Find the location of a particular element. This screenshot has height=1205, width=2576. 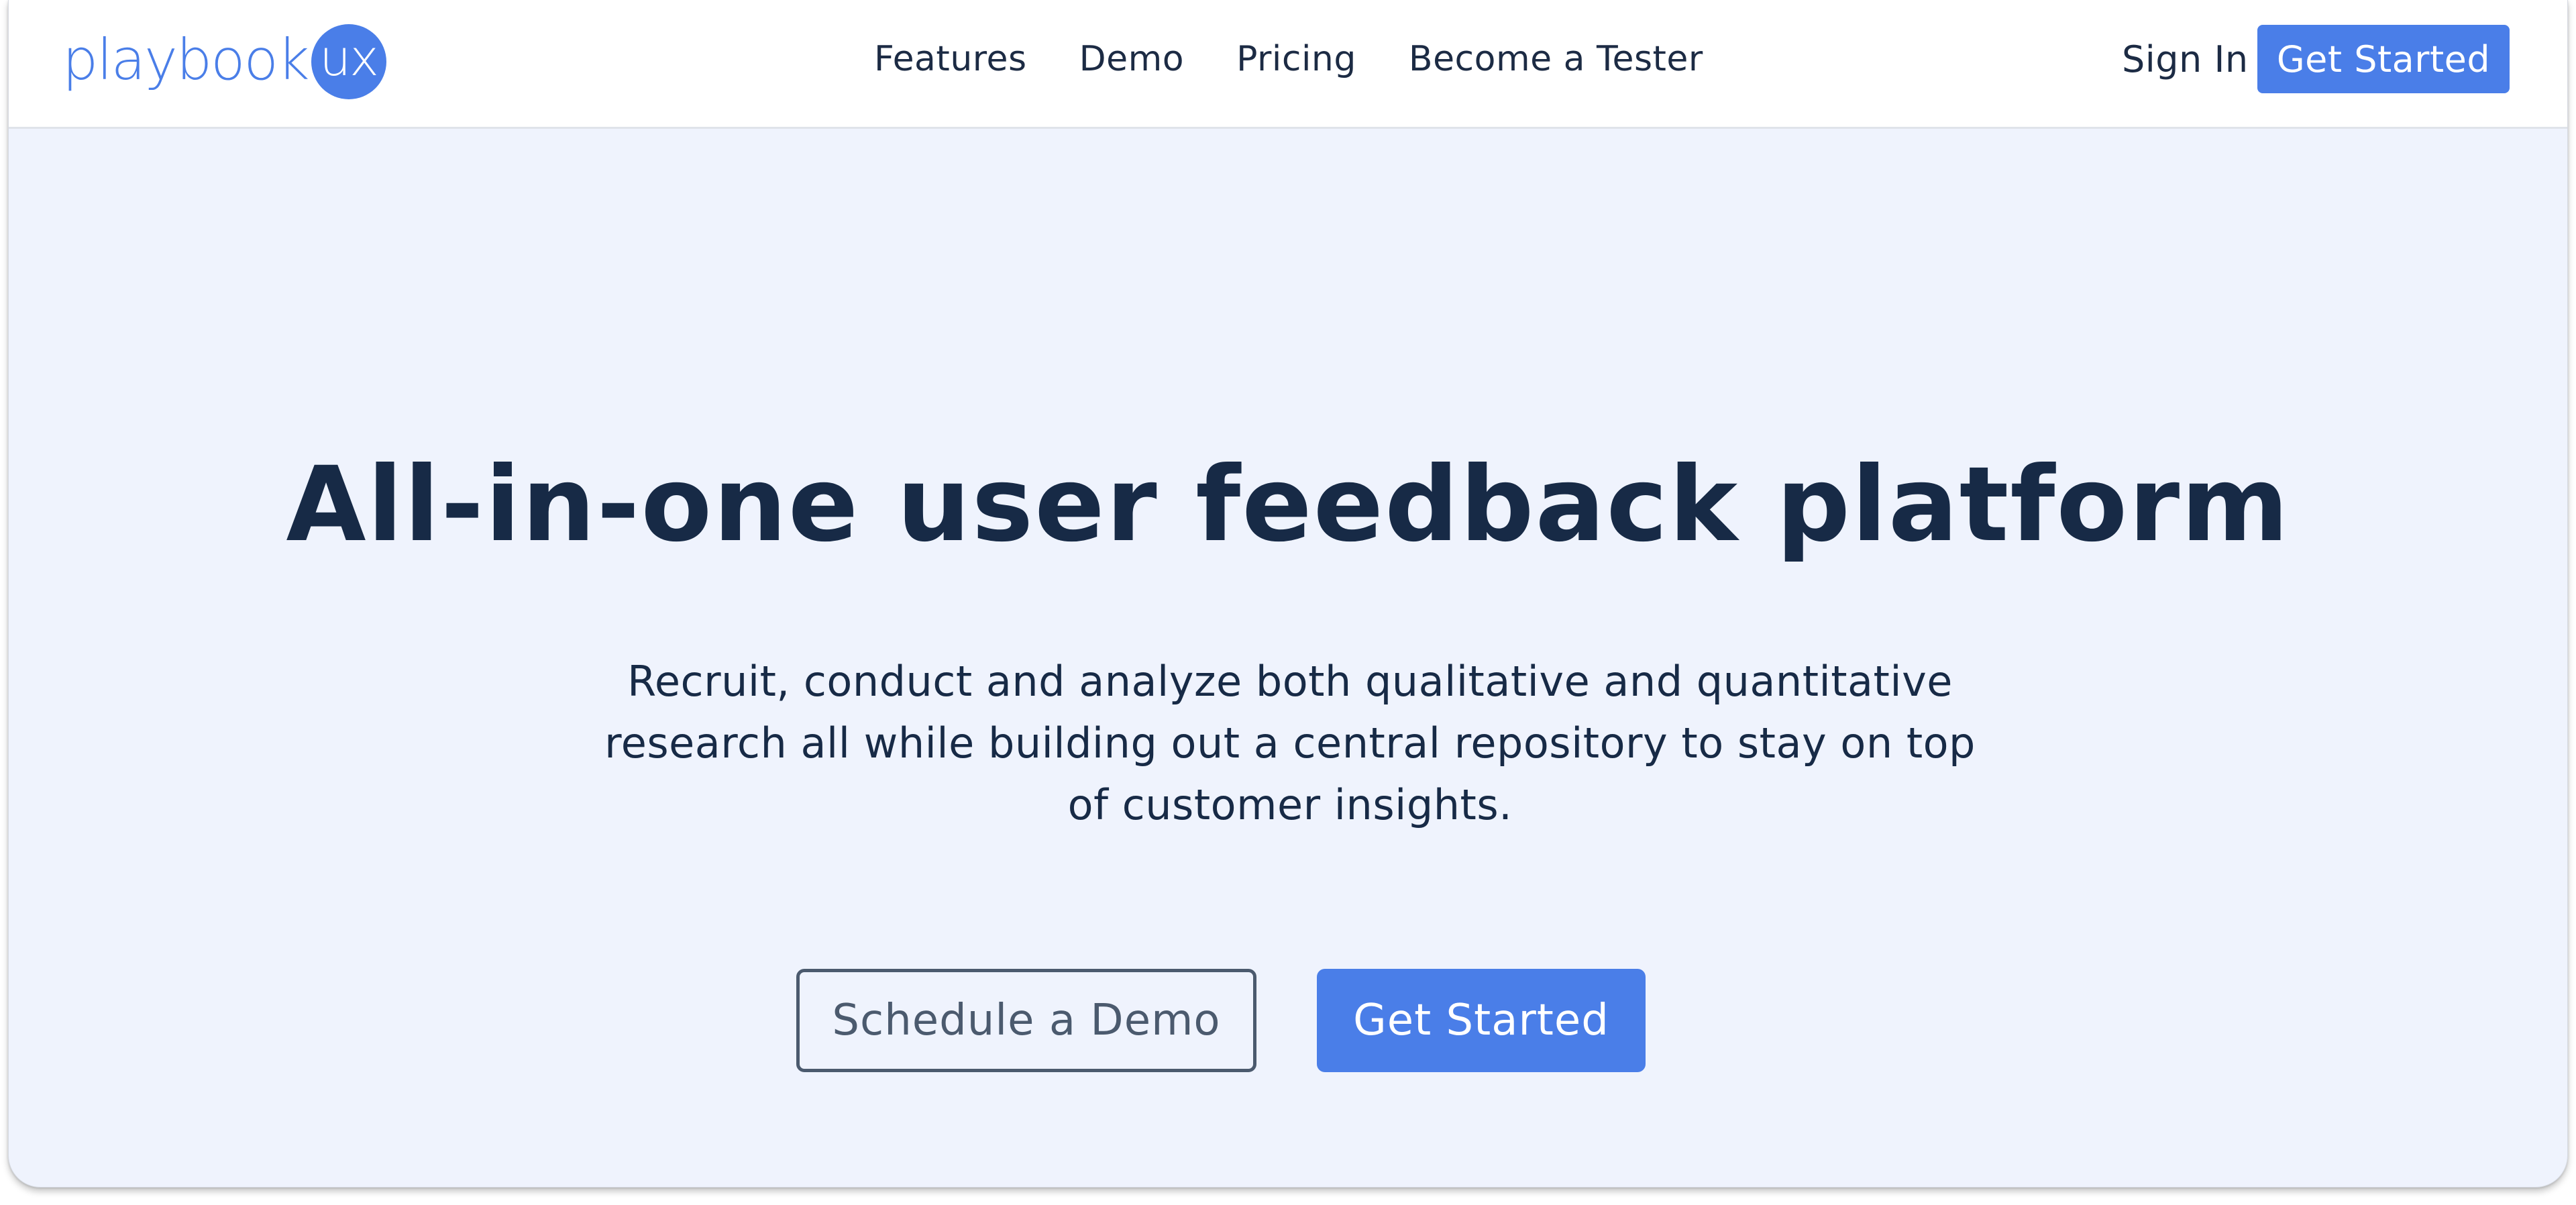

nav-link-features: Features is located at coordinates (950, 59).